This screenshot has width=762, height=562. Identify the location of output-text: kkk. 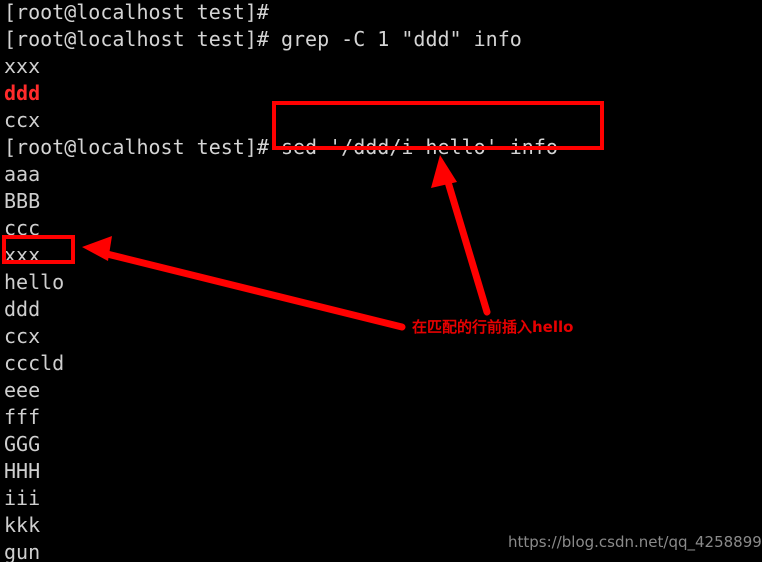
(22, 525).